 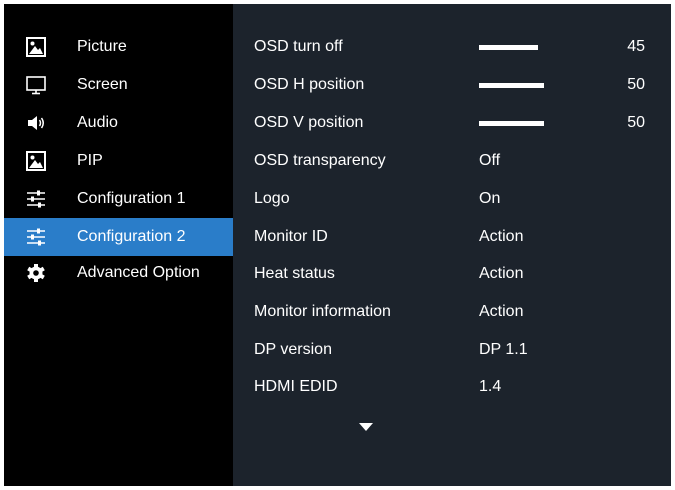 I want to click on setting-osd-transparency: OSD transparency Off, so click(x=452, y=161).